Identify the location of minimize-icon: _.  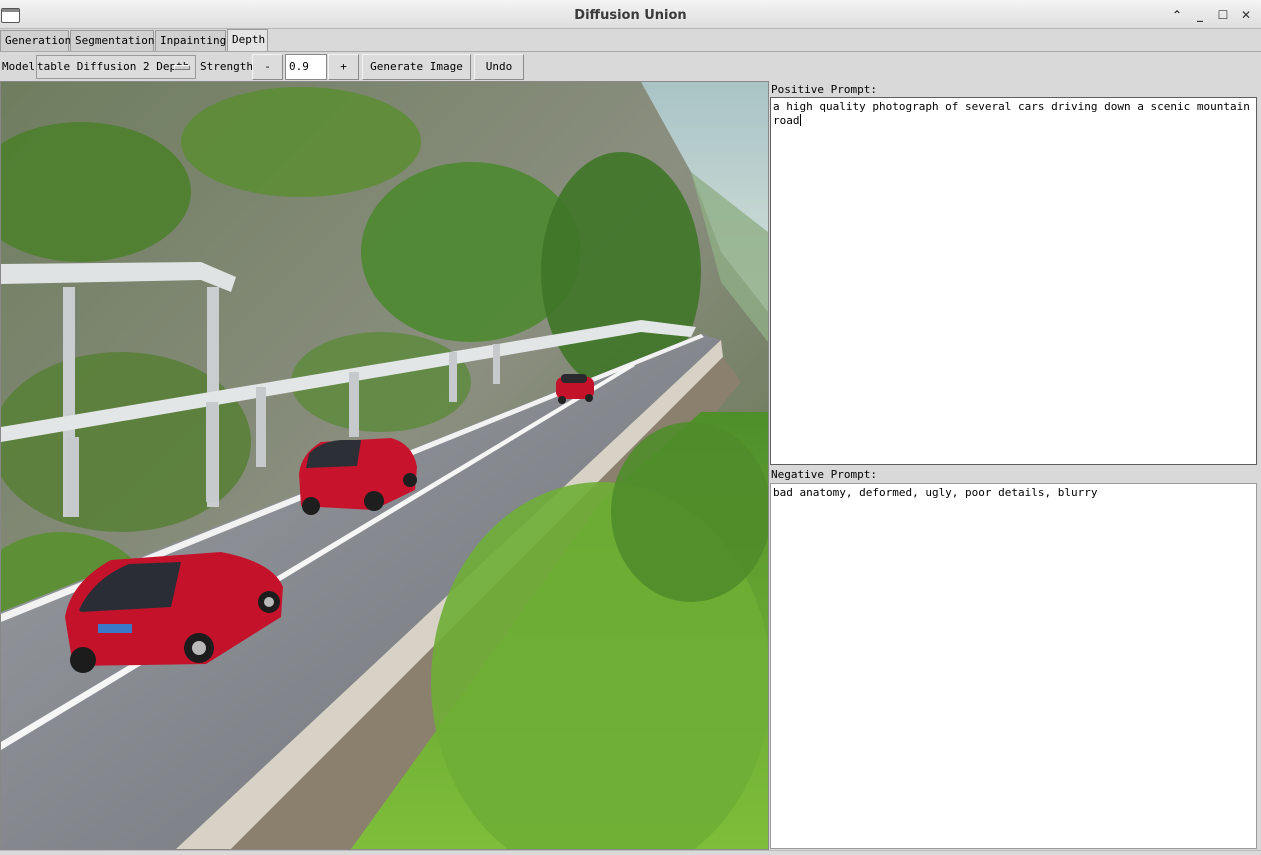
(1200, 15).